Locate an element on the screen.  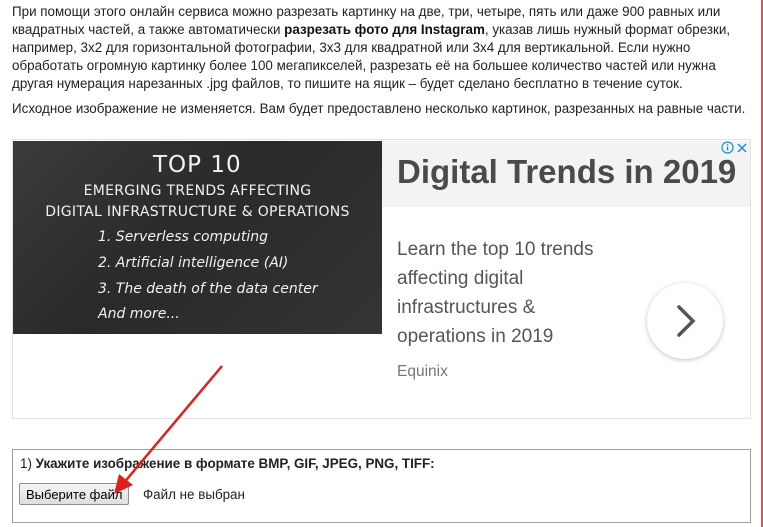
ad-image-item: 2. Artificial intelligence (AI) is located at coordinates (193, 263).